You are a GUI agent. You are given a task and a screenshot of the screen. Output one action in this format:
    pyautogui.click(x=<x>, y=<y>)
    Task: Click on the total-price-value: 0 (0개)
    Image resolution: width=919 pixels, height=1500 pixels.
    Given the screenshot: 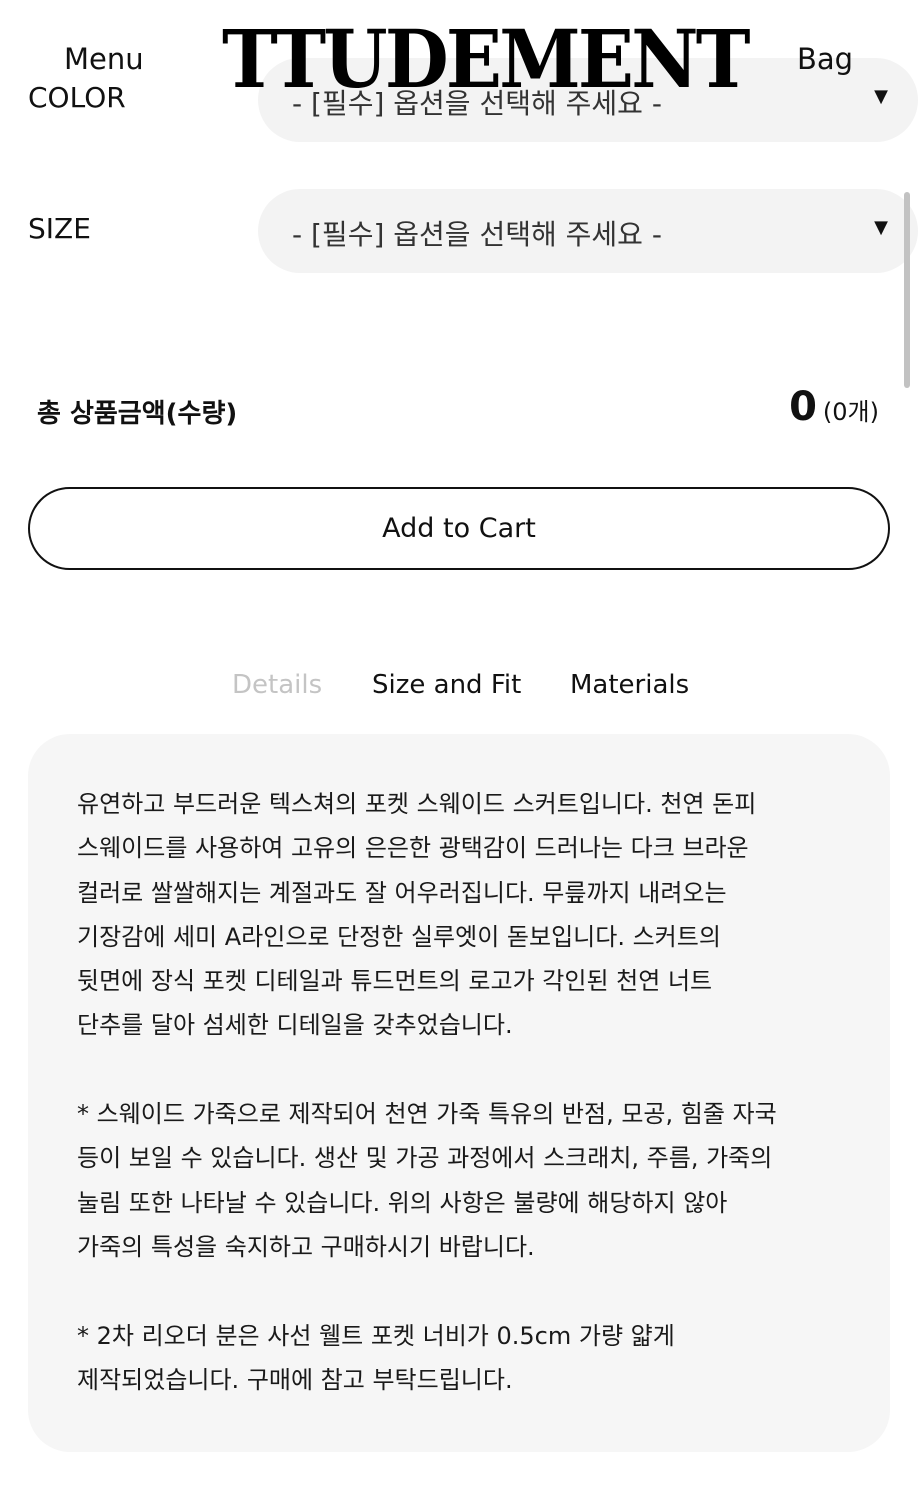 What is the action you would take?
    pyautogui.click(x=834, y=407)
    